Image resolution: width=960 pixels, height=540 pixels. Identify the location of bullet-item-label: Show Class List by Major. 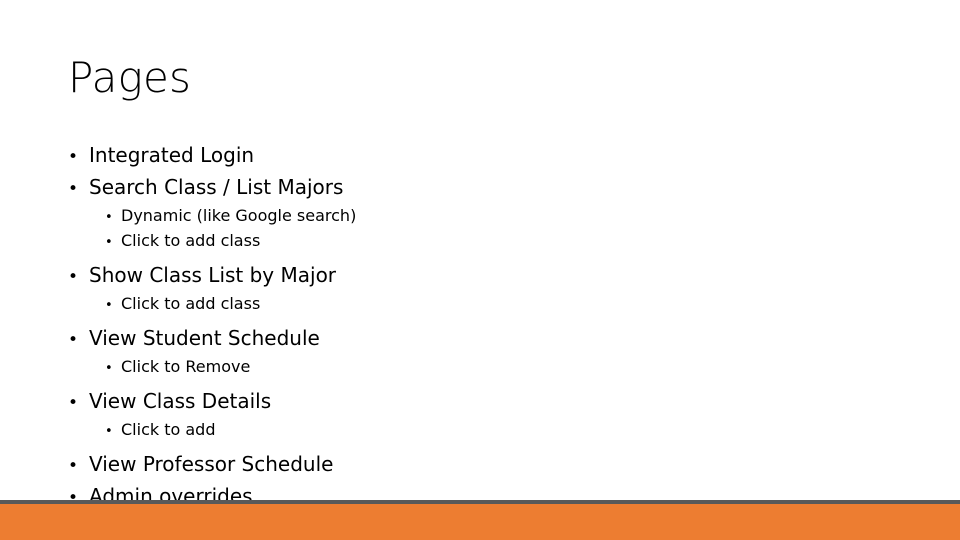
(213, 275).